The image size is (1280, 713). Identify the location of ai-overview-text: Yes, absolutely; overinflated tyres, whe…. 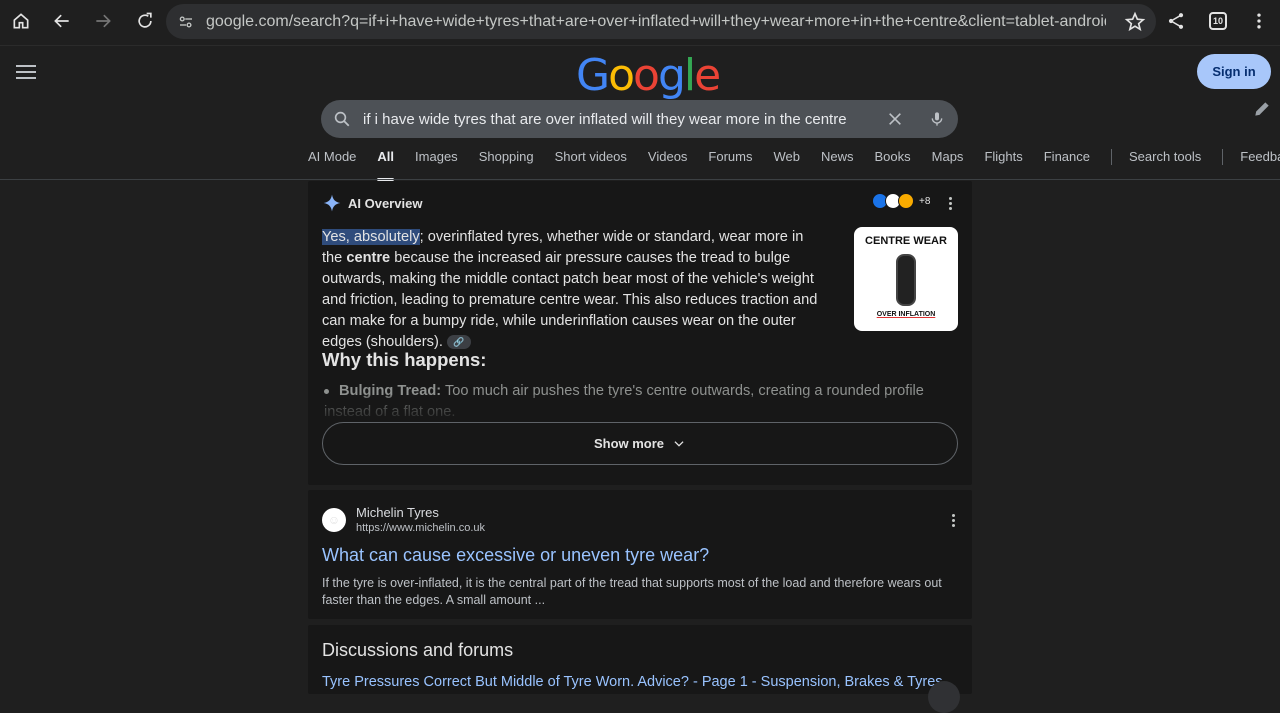
(572, 290).